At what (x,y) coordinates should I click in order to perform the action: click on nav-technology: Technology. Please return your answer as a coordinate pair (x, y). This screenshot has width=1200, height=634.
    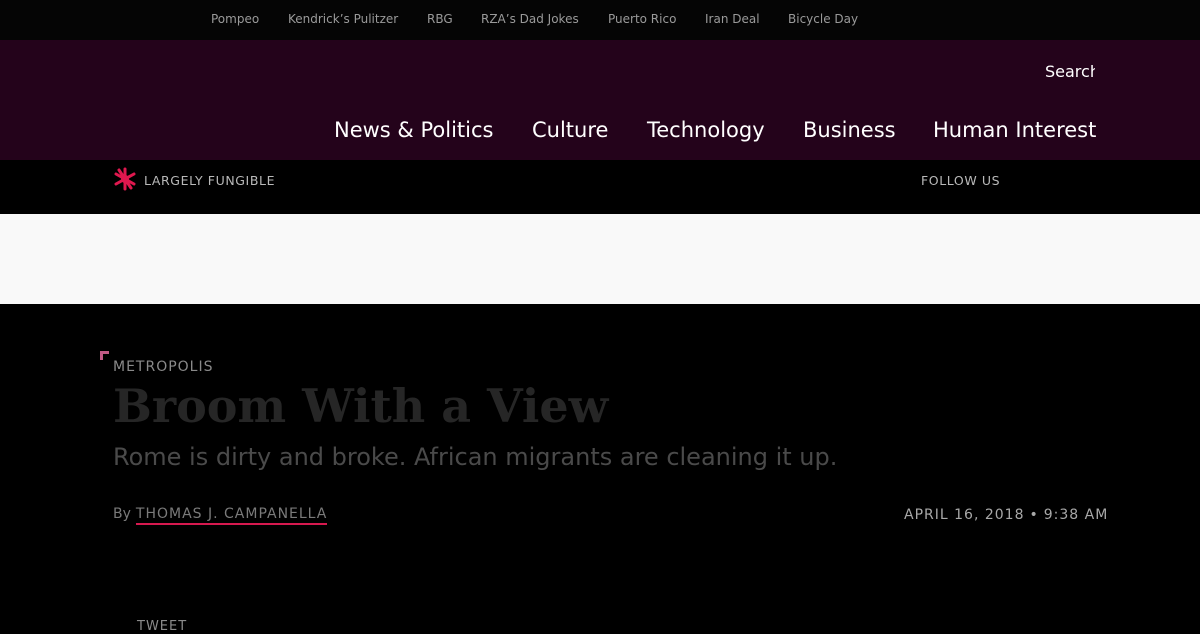
    Looking at the image, I should click on (706, 130).